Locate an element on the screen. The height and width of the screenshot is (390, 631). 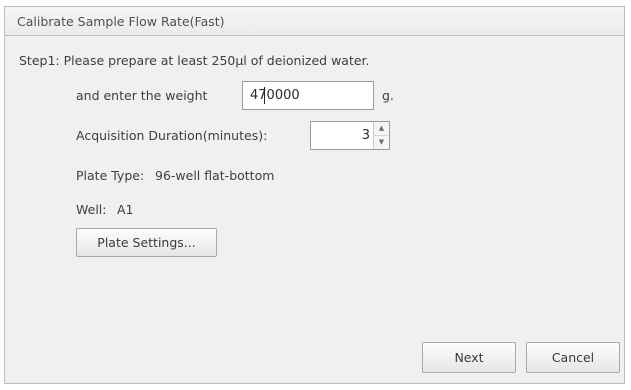
well-value: A1 is located at coordinates (125, 209).